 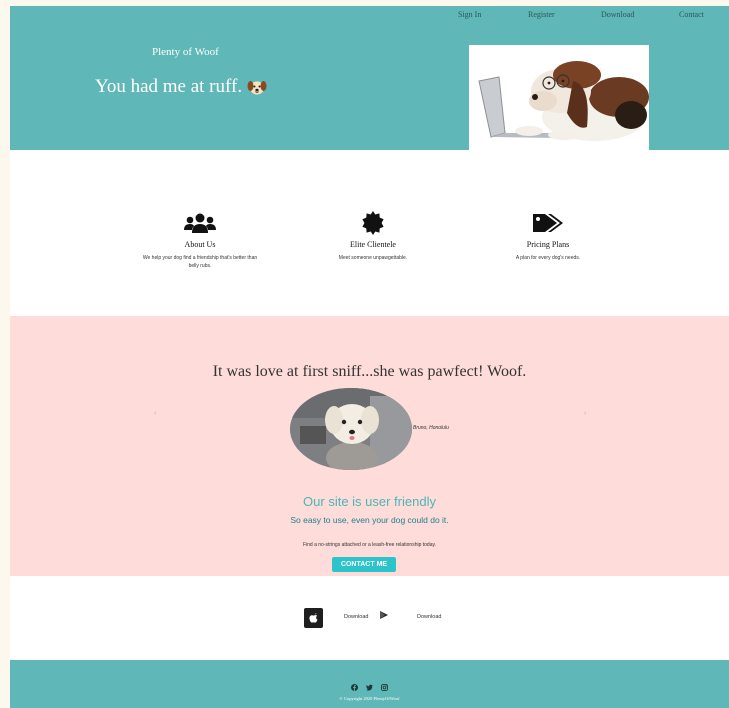 I want to click on carousel-next-button: ›, so click(x=585, y=413).